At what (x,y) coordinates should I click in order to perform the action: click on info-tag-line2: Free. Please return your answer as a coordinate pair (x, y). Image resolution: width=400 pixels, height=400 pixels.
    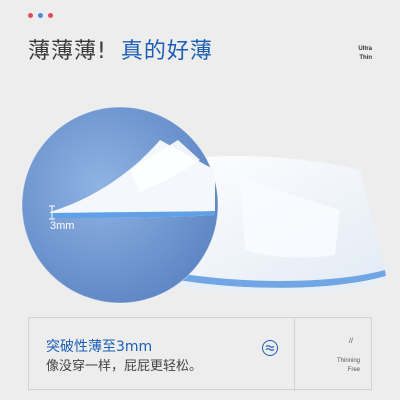
    Looking at the image, I should click on (353, 370).